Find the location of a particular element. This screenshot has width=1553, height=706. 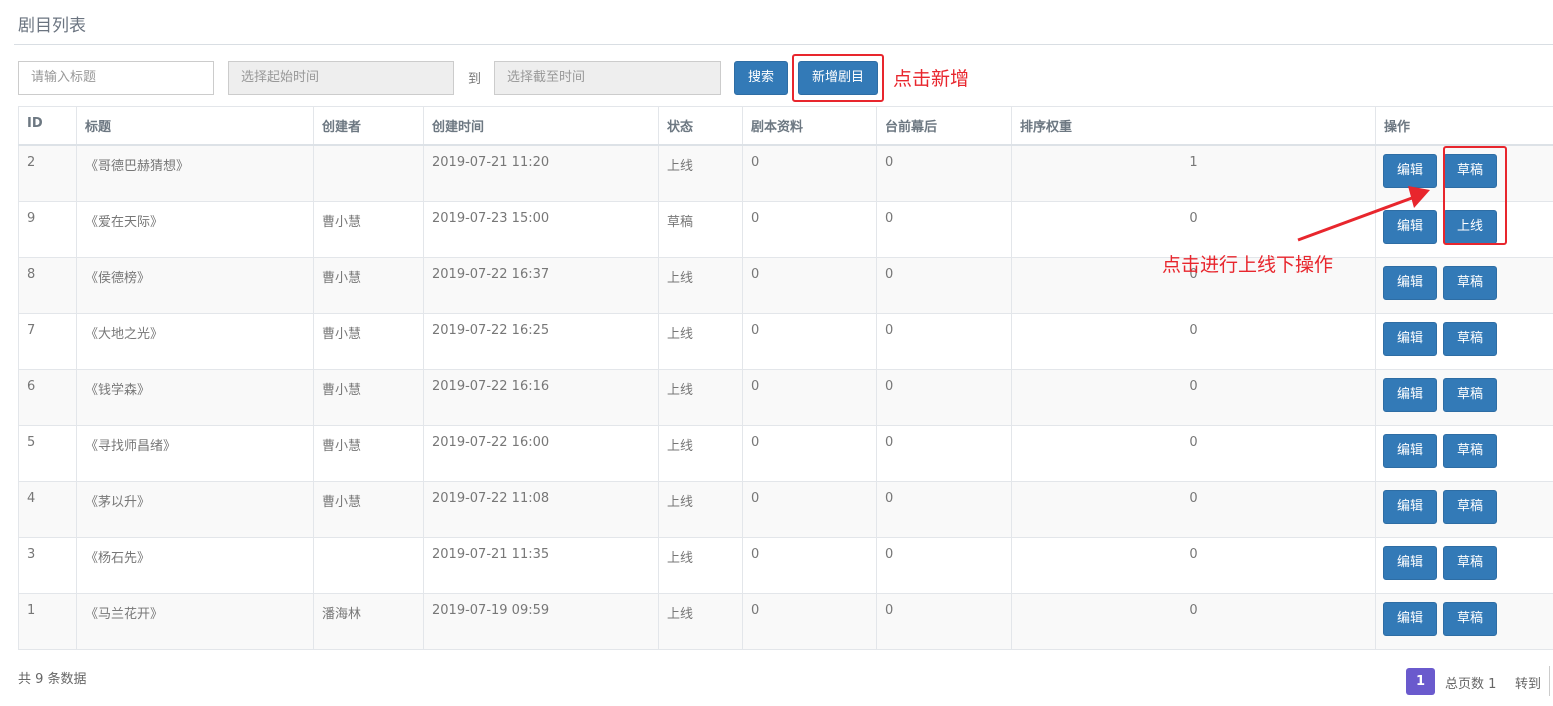

header-backstage: 台前幕后 is located at coordinates (944, 126).